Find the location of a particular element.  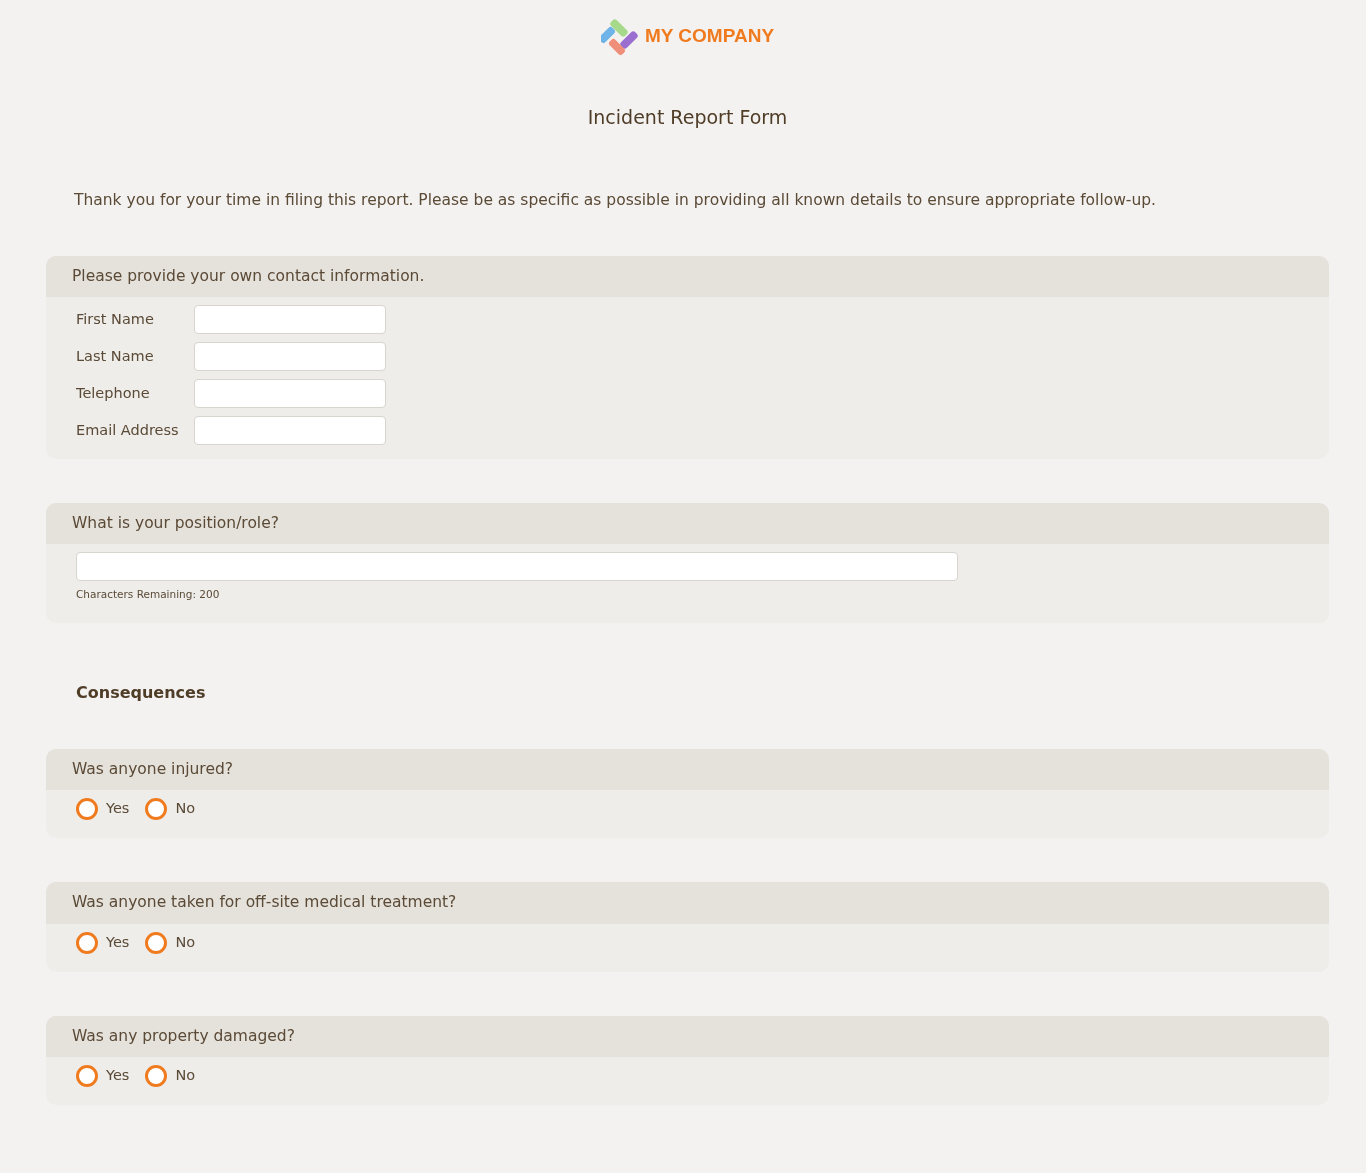

section-title: Please provide your own contact information. is located at coordinates (248, 275).